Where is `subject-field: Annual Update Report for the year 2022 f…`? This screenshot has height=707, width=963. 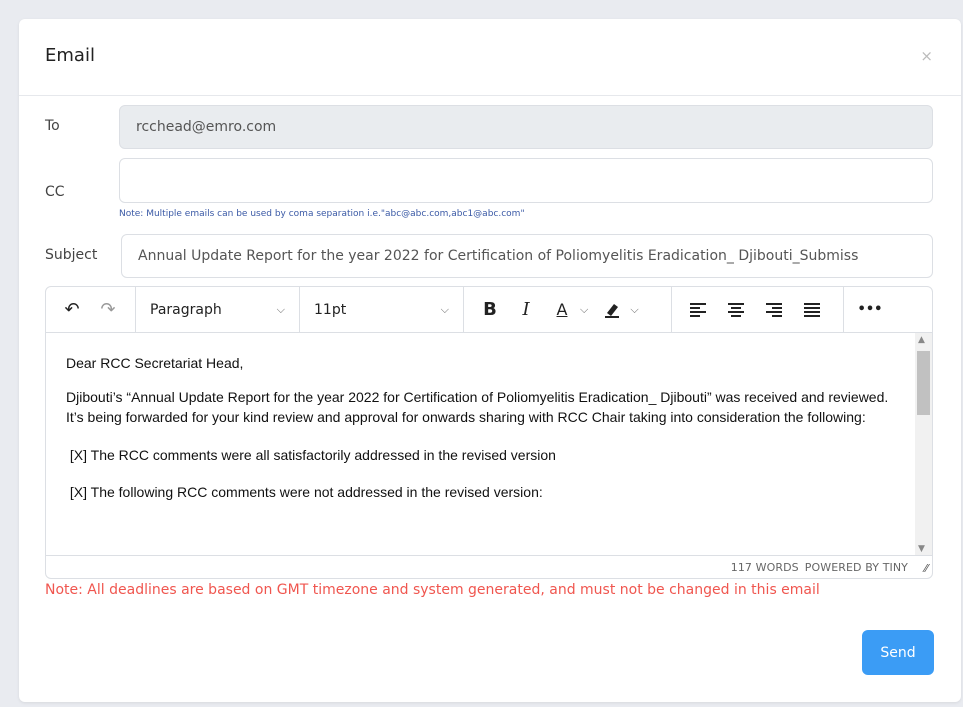 subject-field: Annual Update Report for the year 2022 f… is located at coordinates (527, 256).